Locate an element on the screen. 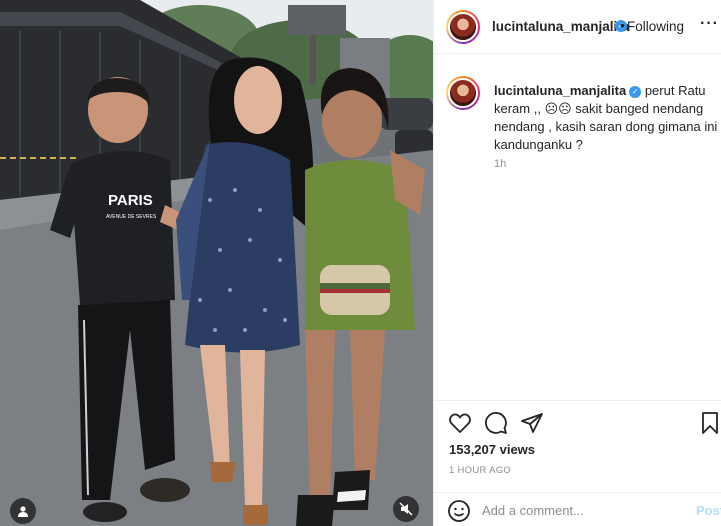 This screenshot has width=721, height=526. share-icon is located at coordinates (532, 423).